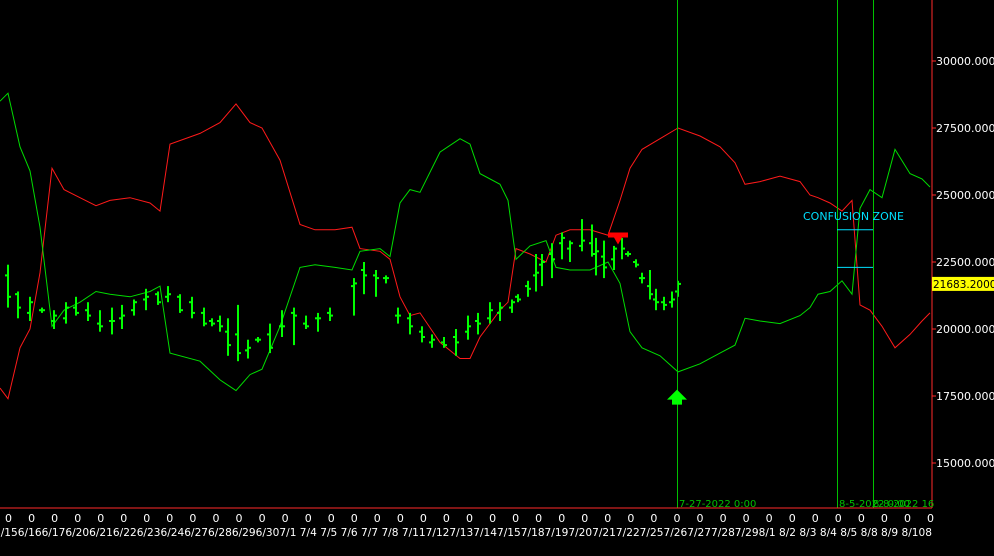 The width and height of the screenshot is (994, 556). What do you see at coordinates (965, 128) in the screenshot?
I see `y-tick-label: 27500.00000` at bounding box center [965, 128].